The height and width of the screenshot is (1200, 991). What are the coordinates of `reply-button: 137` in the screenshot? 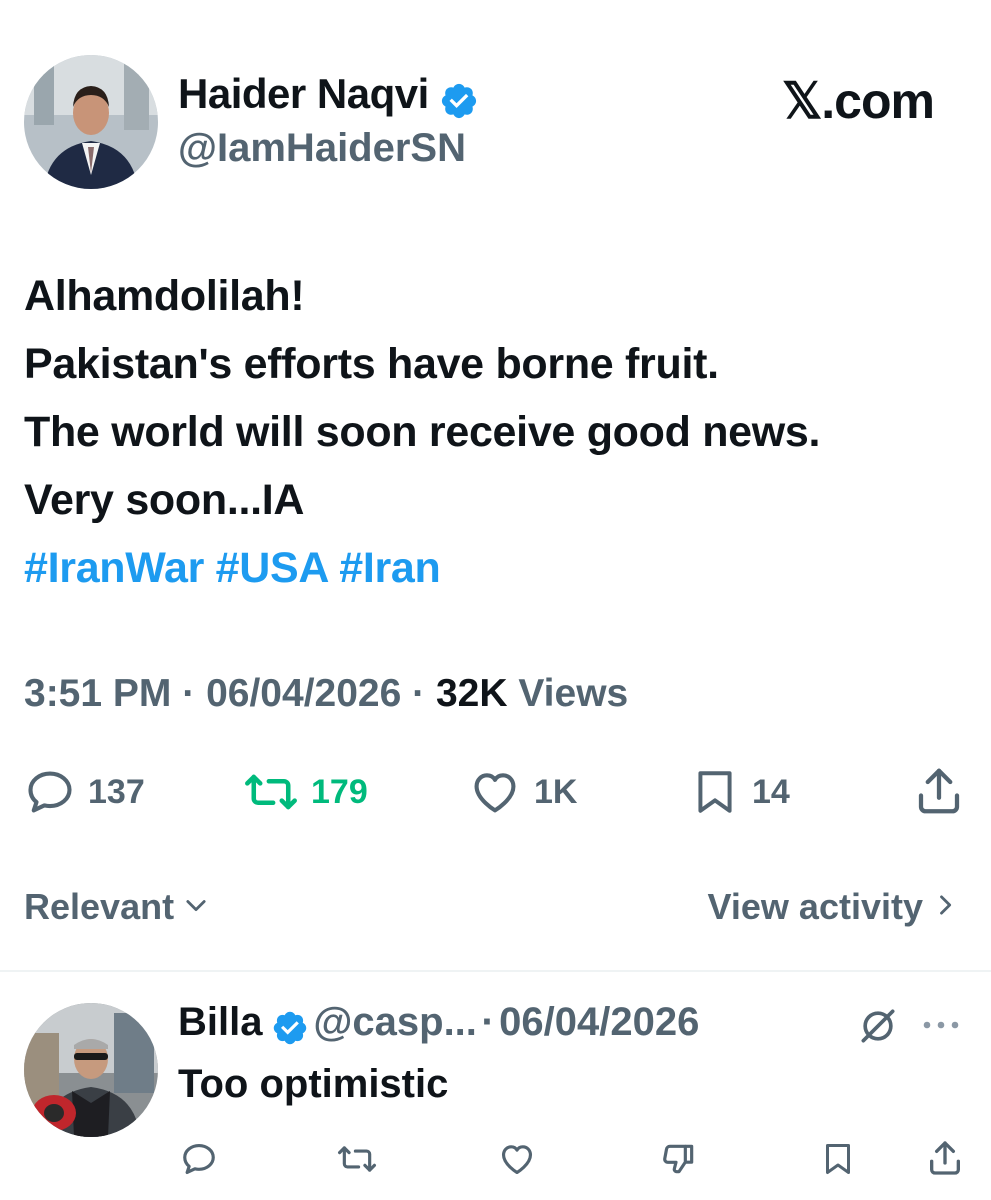 It's located at (84, 792).